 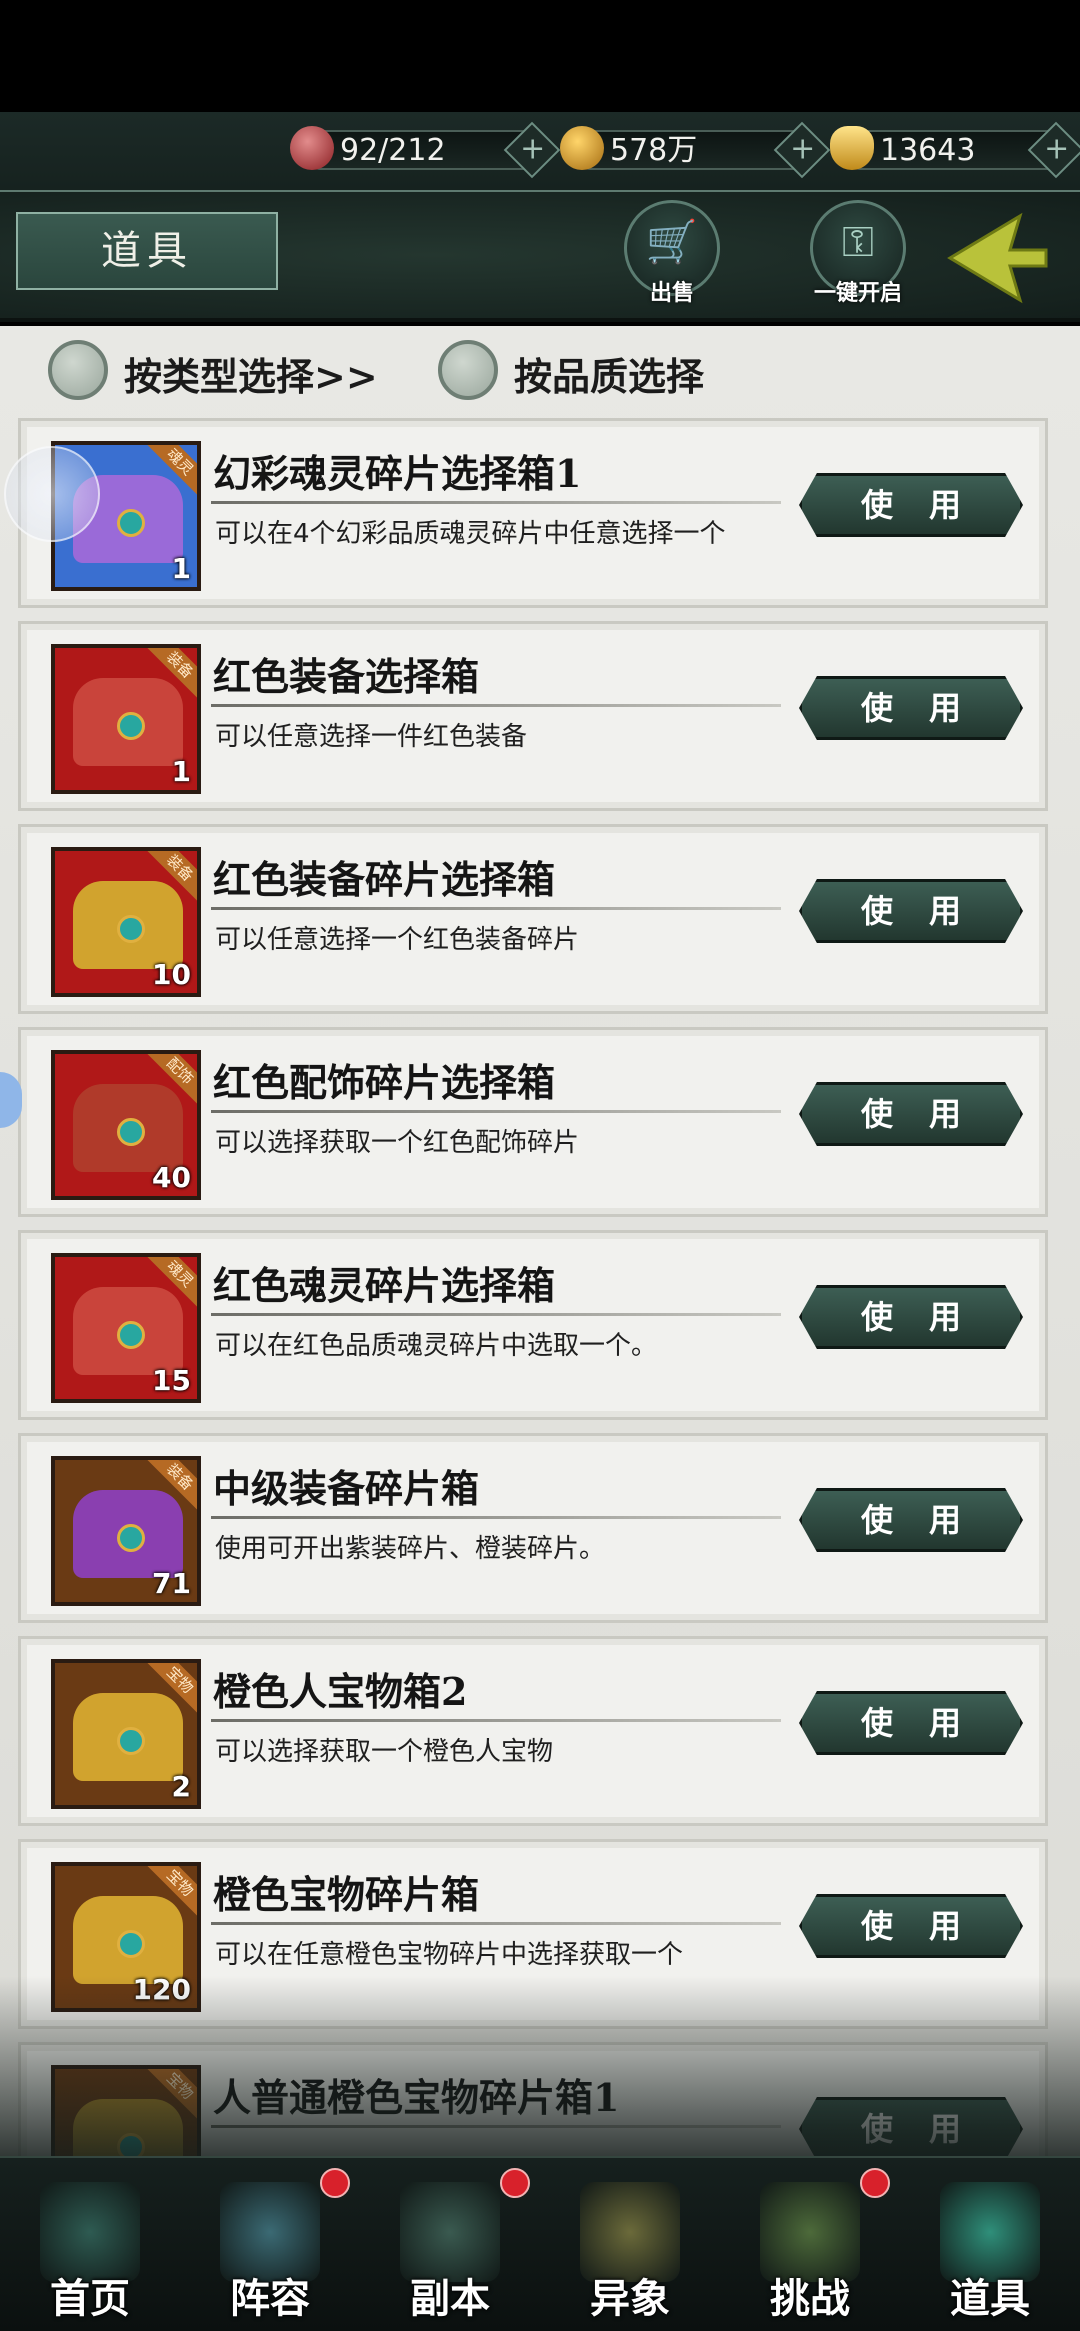 I want to click on item-name: 橙色人宝物箱2, so click(x=340, y=1691).